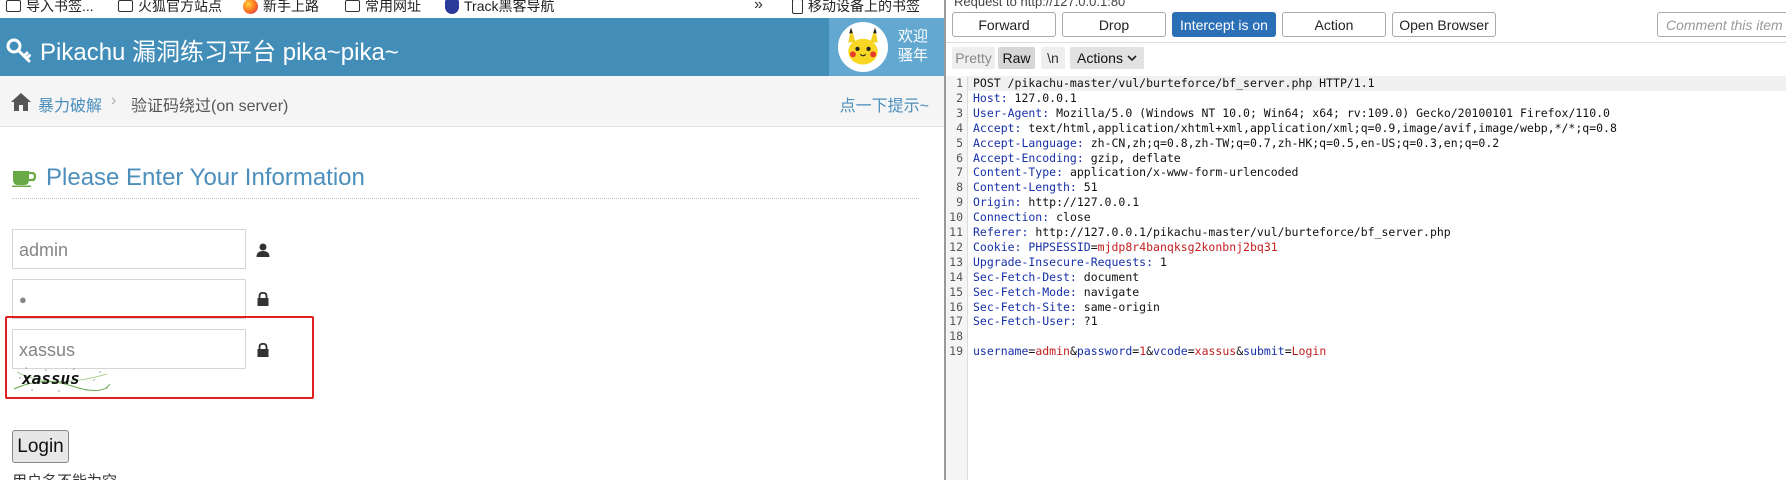  What do you see at coordinates (959, 157) in the screenshot?
I see `line-number: 6` at bounding box center [959, 157].